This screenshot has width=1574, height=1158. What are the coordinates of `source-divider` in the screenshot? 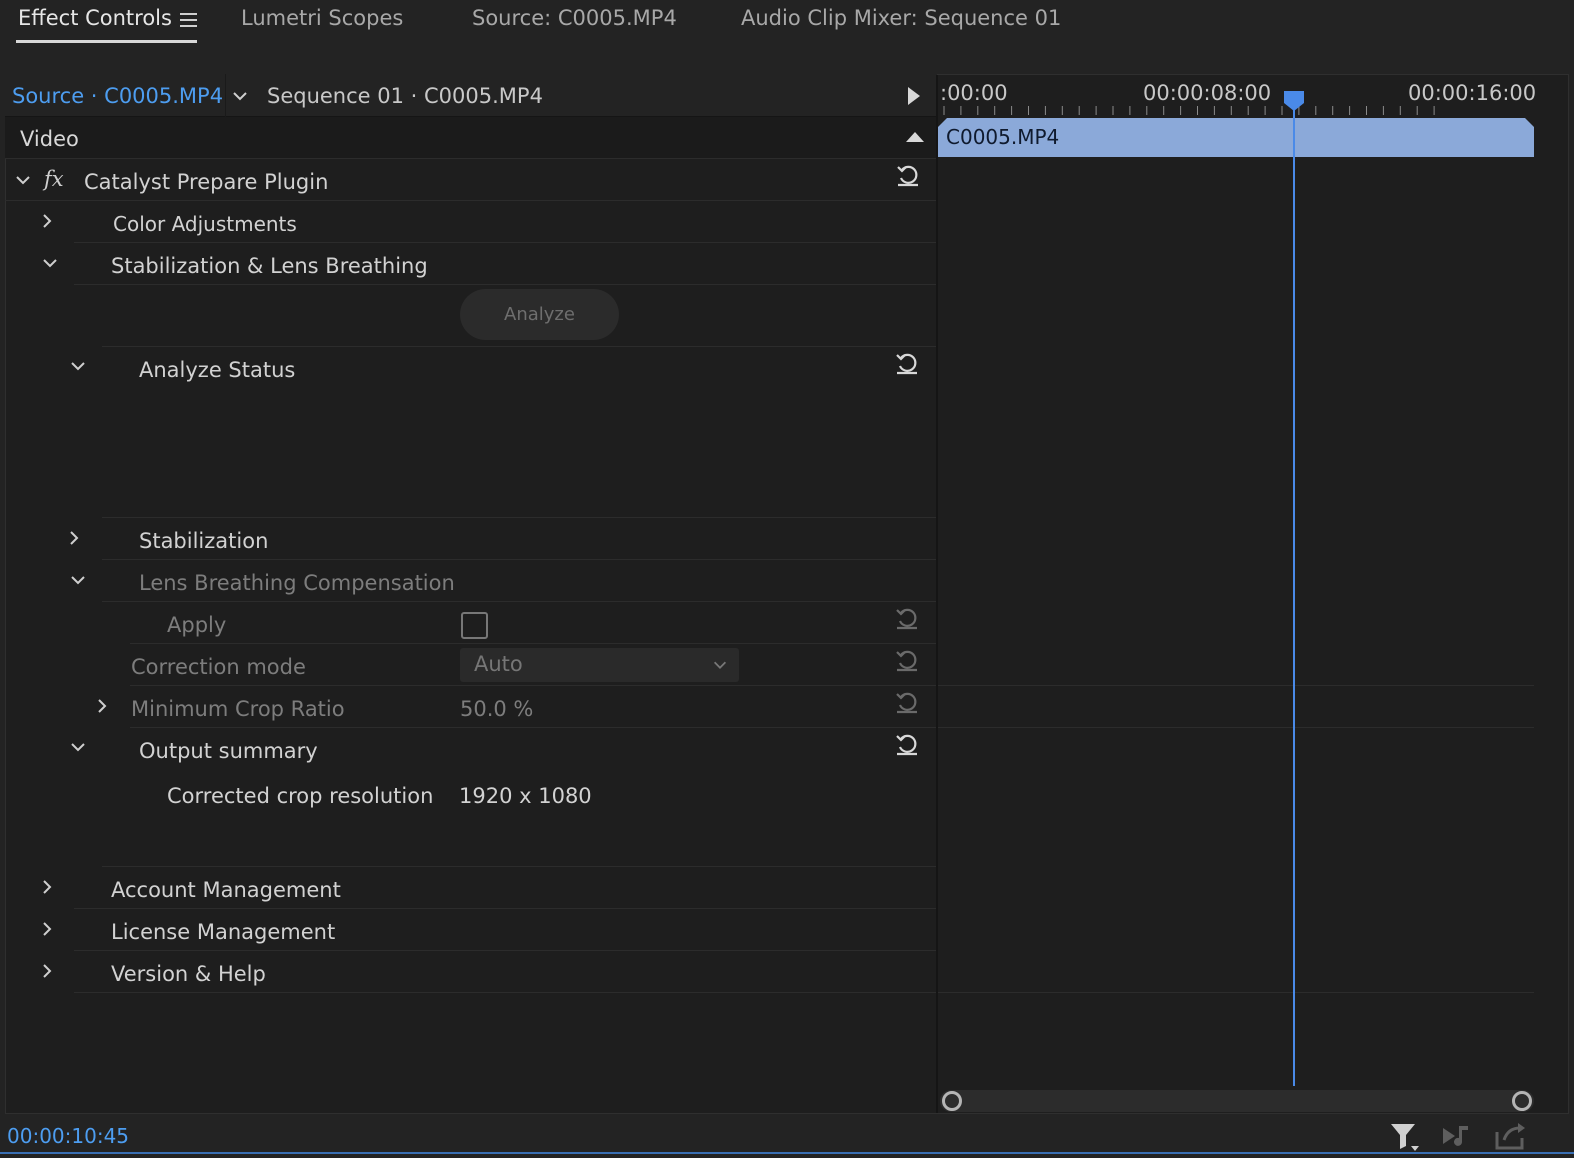 It's located at (225, 95).